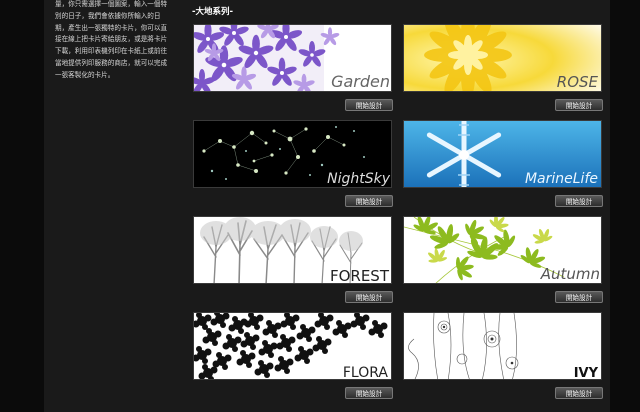  What do you see at coordinates (369, 393) in the screenshot?
I see `start-design-button-flora: 開始設計` at bounding box center [369, 393].